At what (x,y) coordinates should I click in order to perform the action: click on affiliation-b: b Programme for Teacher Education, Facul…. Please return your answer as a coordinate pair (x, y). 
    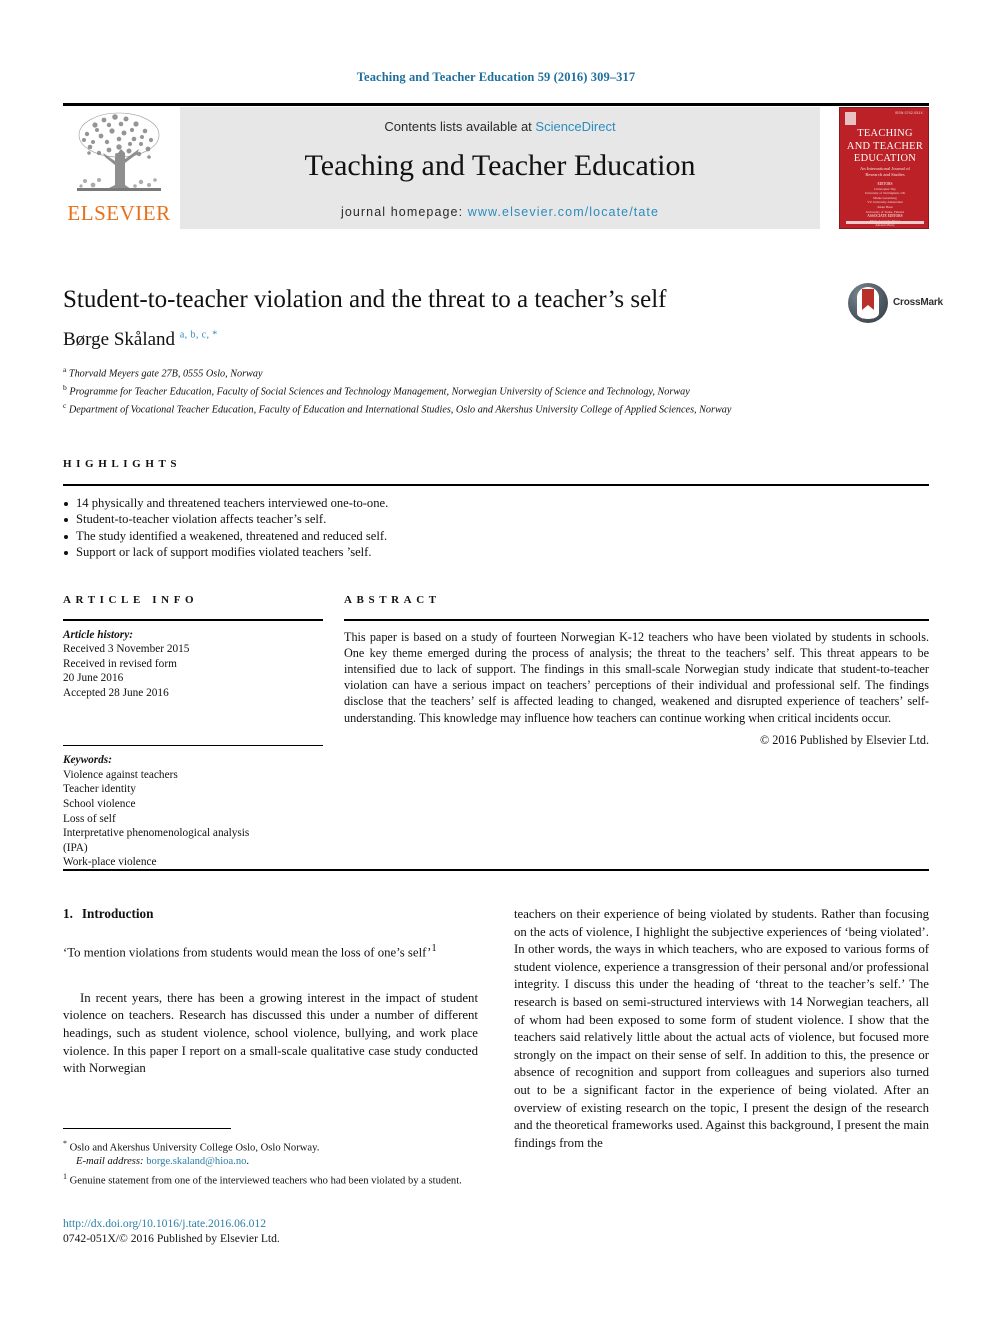
    Looking at the image, I should click on (503, 390).